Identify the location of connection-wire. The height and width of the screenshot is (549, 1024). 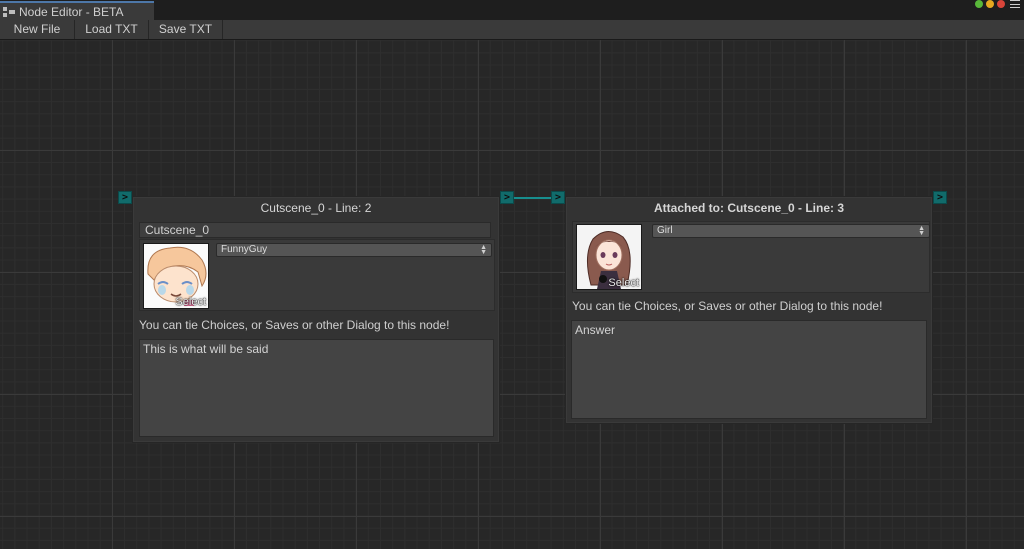
(533, 198).